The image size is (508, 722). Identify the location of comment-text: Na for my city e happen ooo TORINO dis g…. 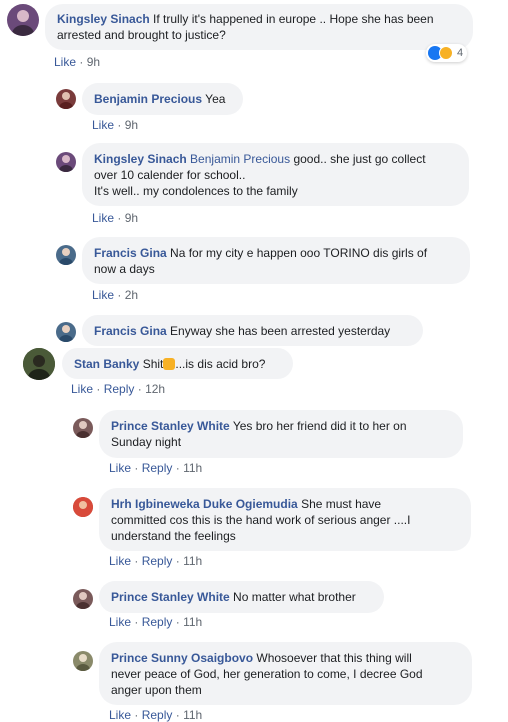
(299, 253).